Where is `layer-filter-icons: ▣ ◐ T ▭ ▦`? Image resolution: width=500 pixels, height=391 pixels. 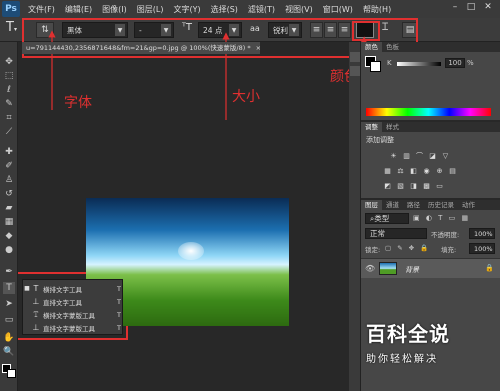 layer-filter-icons: ▣ ◐ T ▭ ▦ is located at coordinates (441, 218).